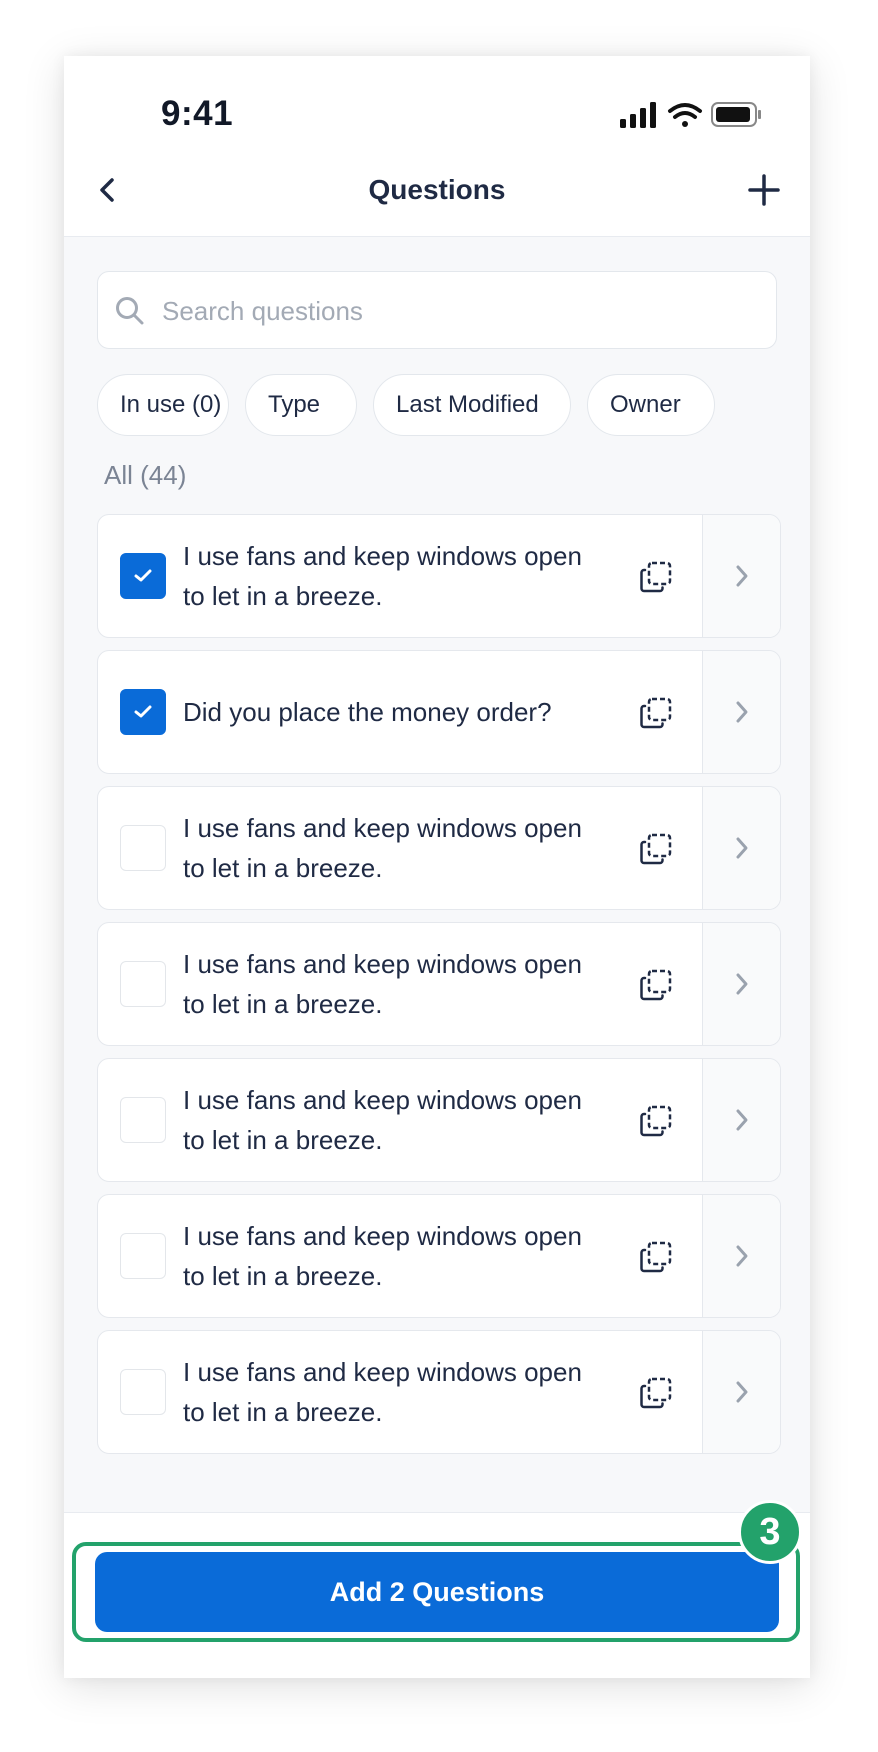  Describe the element at coordinates (638, 115) in the screenshot. I see `cellular-signal-icon` at that location.